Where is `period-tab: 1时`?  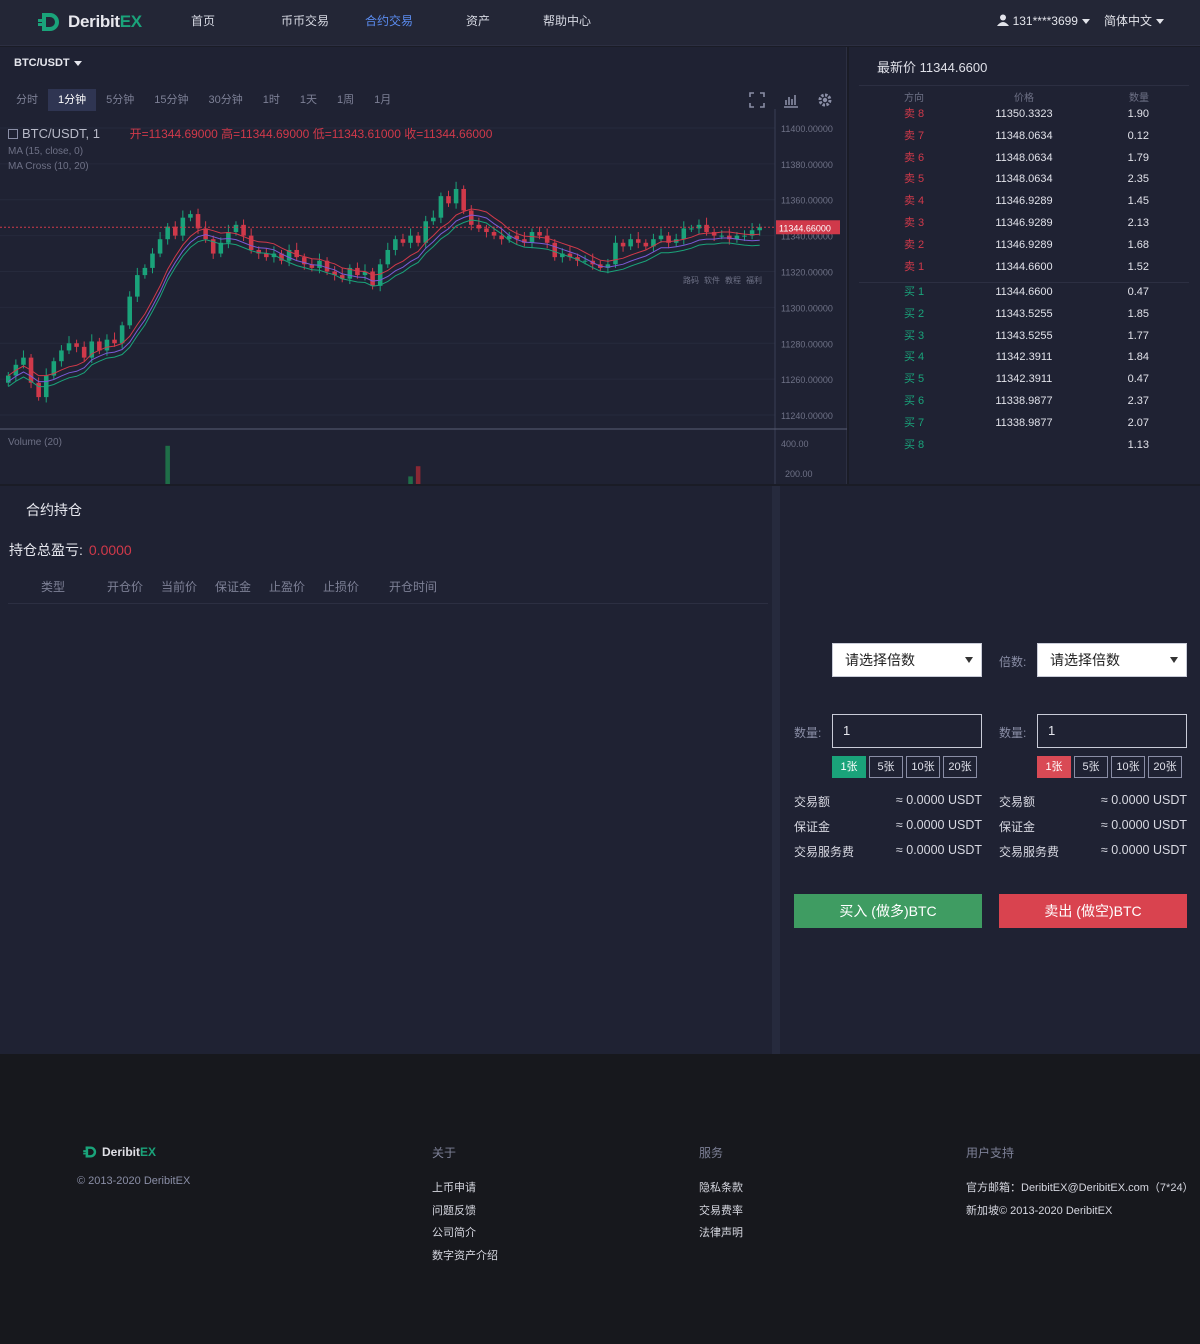 period-tab: 1时 is located at coordinates (271, 100).